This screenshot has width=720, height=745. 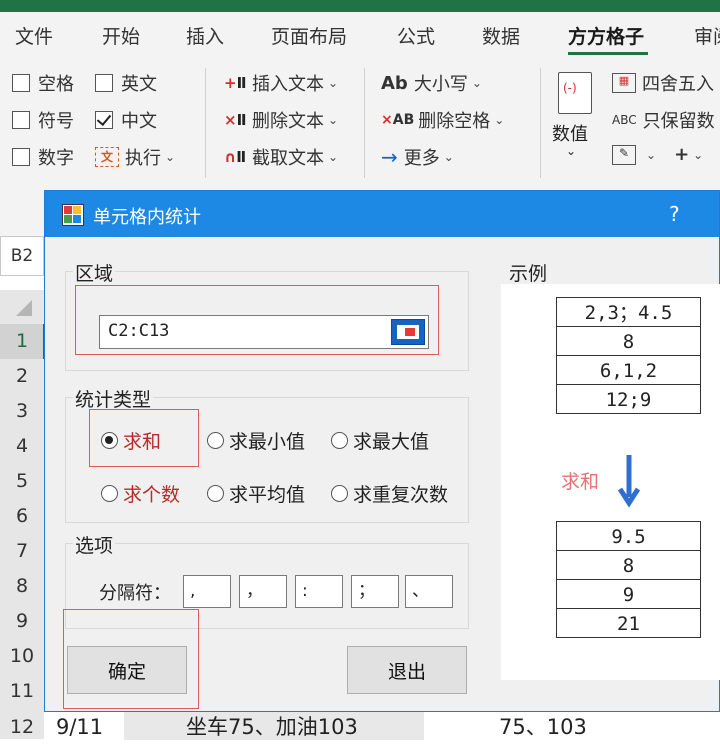 I want to click on range-input: C2:C13, so click(x=264, y=332).